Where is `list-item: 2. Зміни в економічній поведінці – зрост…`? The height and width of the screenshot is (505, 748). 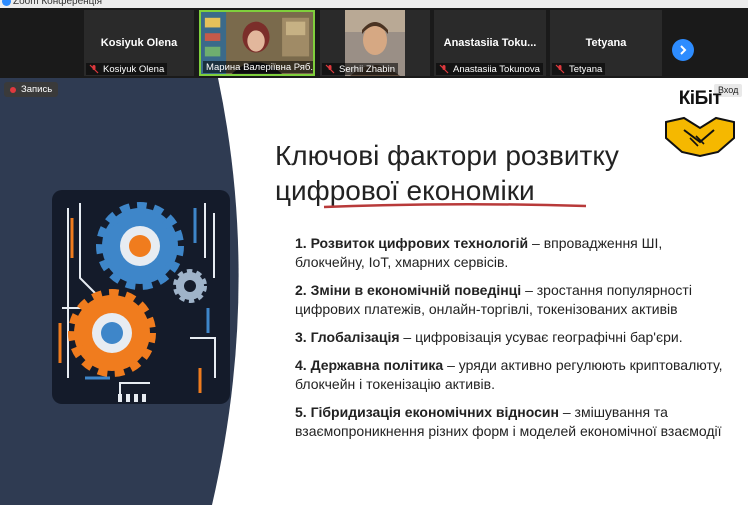 list-item: 2. Зміни в економічній поведінці – зрост… is located at coordinates (493, 299).